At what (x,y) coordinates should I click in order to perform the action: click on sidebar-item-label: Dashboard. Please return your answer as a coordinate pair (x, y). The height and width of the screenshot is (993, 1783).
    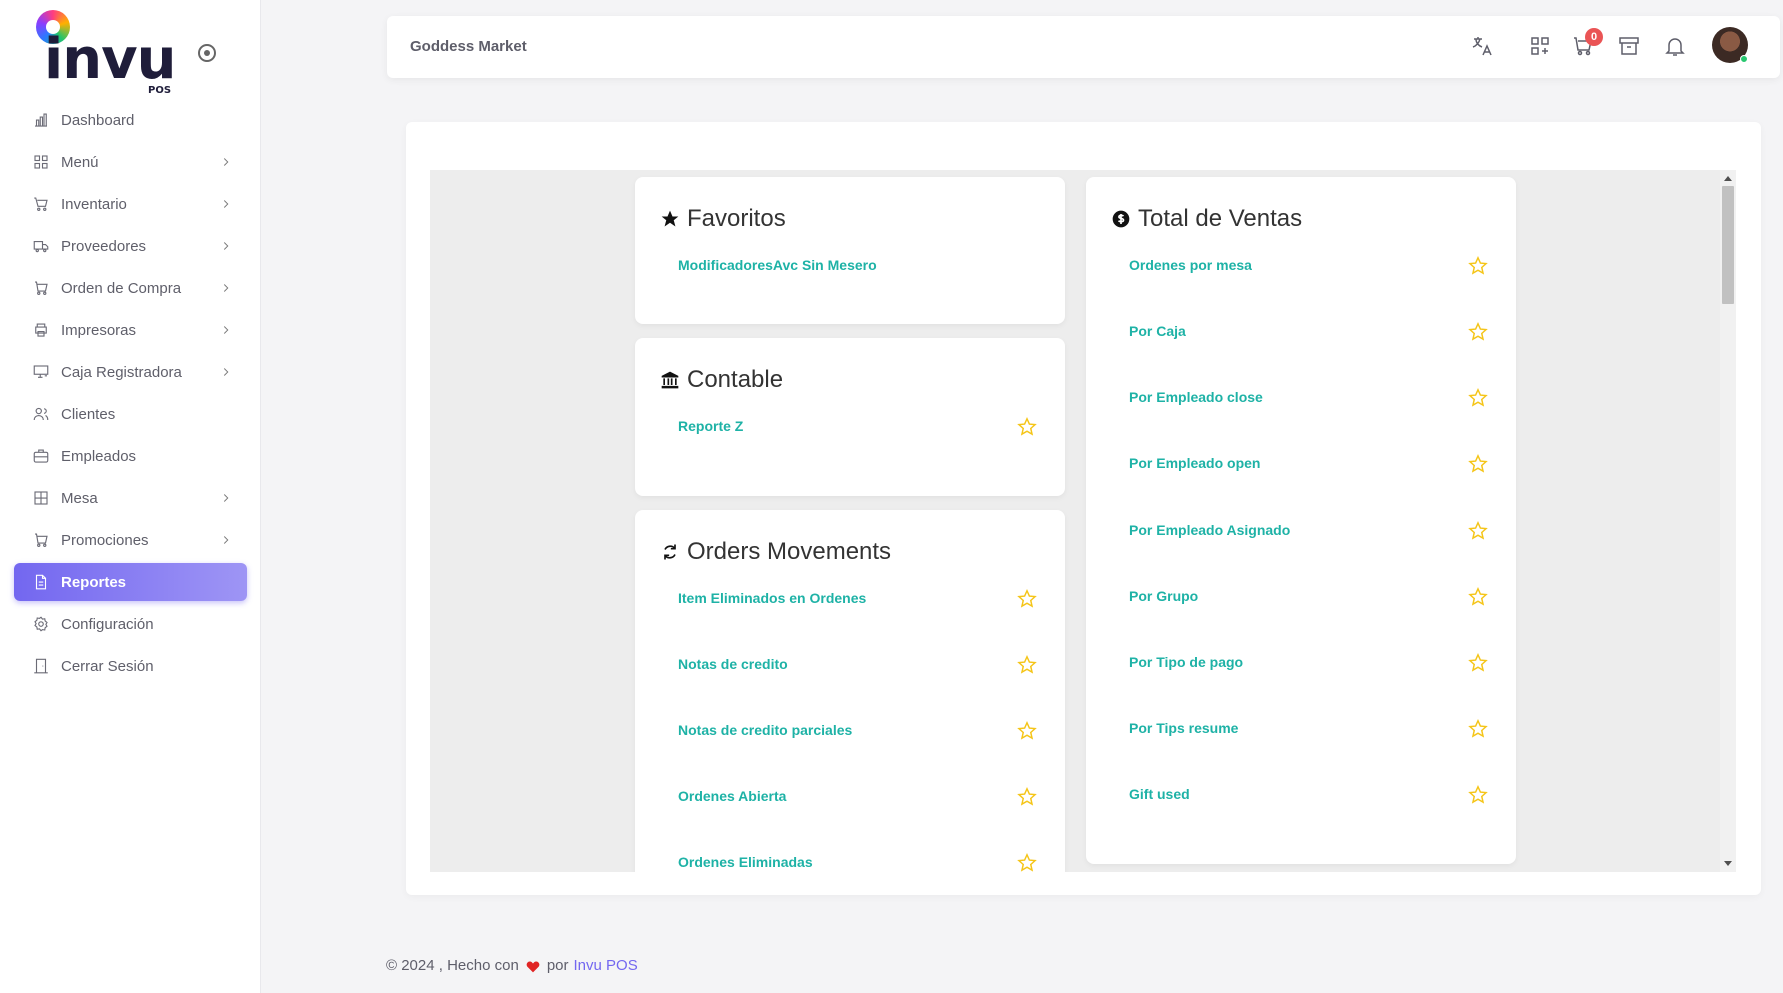
    Looking at the image, I should click on (98, 120).